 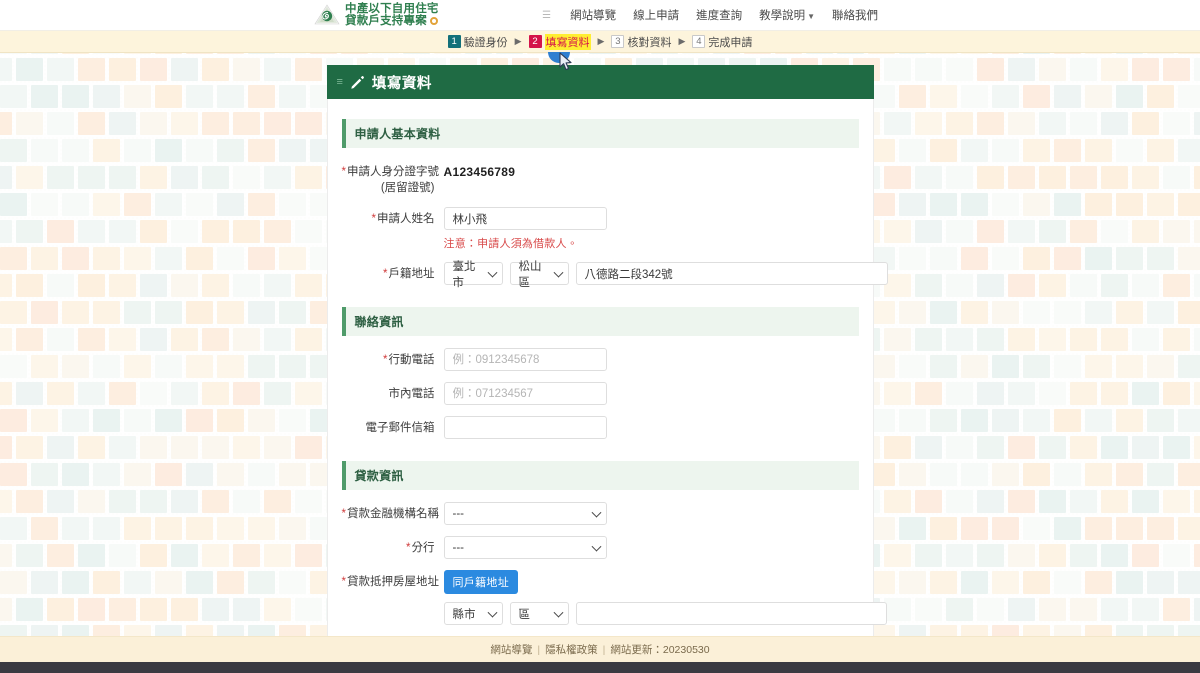 What do you see at coordinates (600, 649) in the screenshot?
I see `site-footer: 網站導覽 | 隱私權政策 | 網站更新：20230530` at bounding box center [600, 649].